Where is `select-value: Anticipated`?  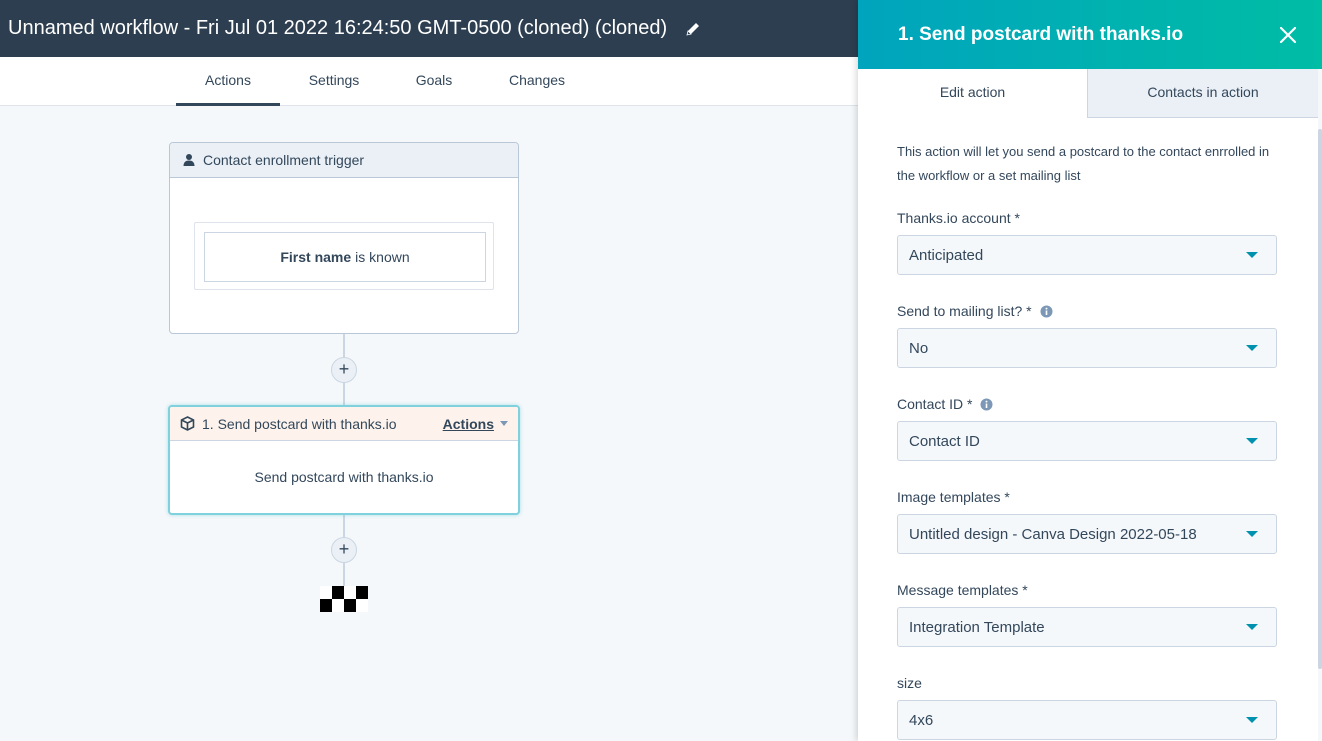 select-value: Anticipated is located at coordinates (946, 255).